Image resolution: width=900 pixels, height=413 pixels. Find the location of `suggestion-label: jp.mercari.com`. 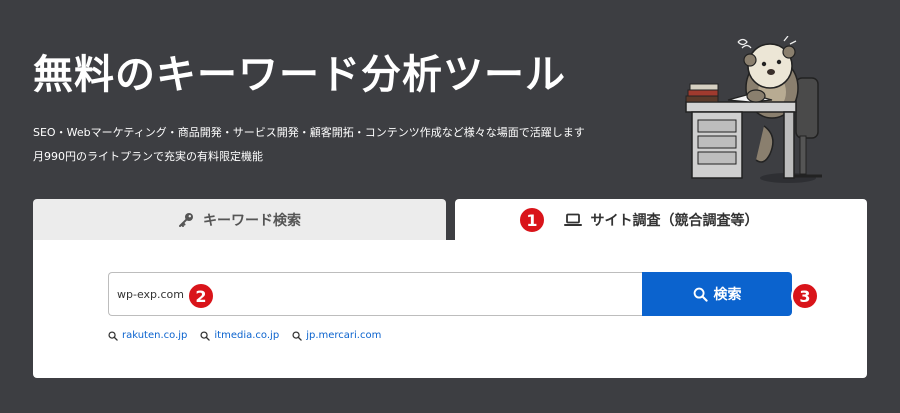

suggestion-label: jp.mercari.com is located at coordinates (344, 335).